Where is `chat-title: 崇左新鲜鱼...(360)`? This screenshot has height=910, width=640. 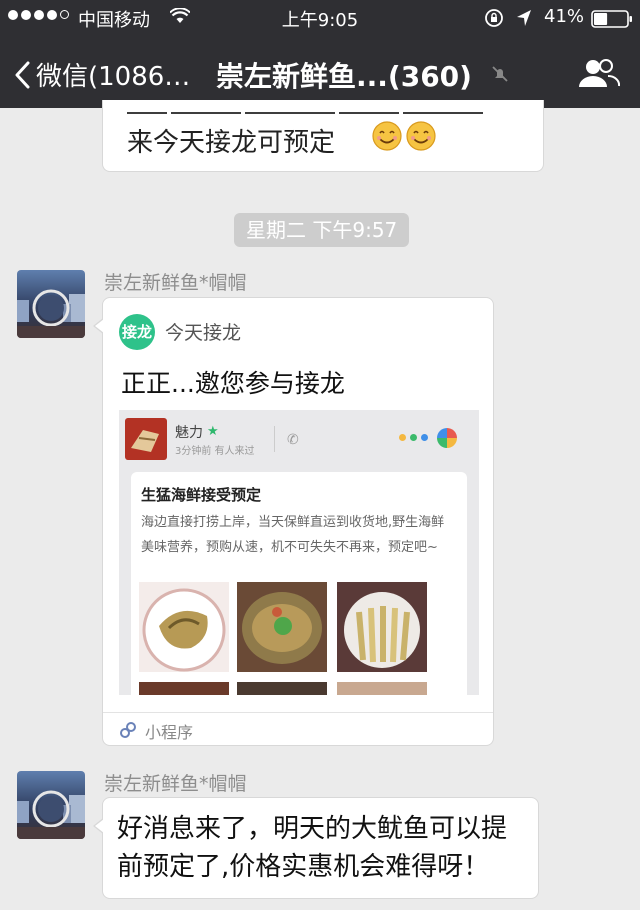 chat-title: 崇左新鲜鱼...(360) is located at coordinates (344, 76).